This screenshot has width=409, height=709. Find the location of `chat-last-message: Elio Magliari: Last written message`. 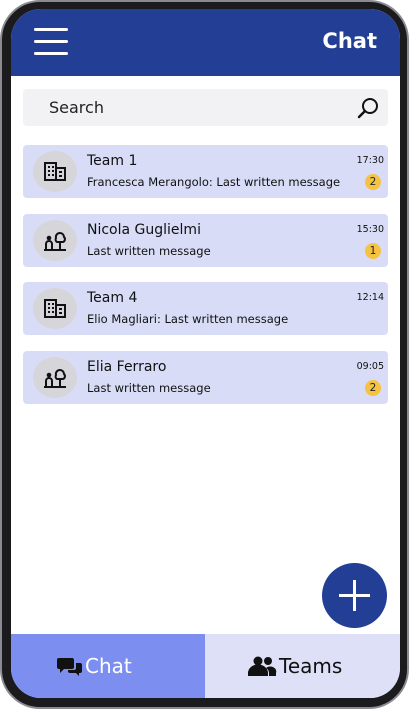

chat-last-message: Elio Magliari: Last written message is located at coordinates (188, 319).